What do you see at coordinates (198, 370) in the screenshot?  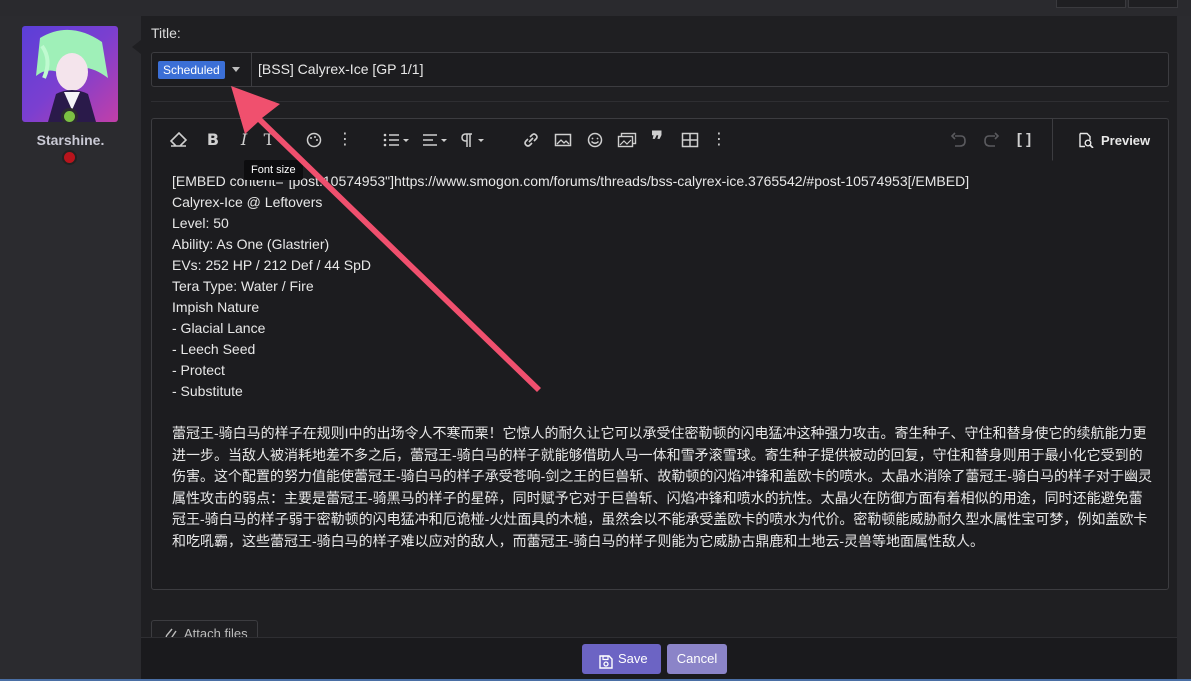 I see `editor-line: - Protect` at bounding box center [198, 370].